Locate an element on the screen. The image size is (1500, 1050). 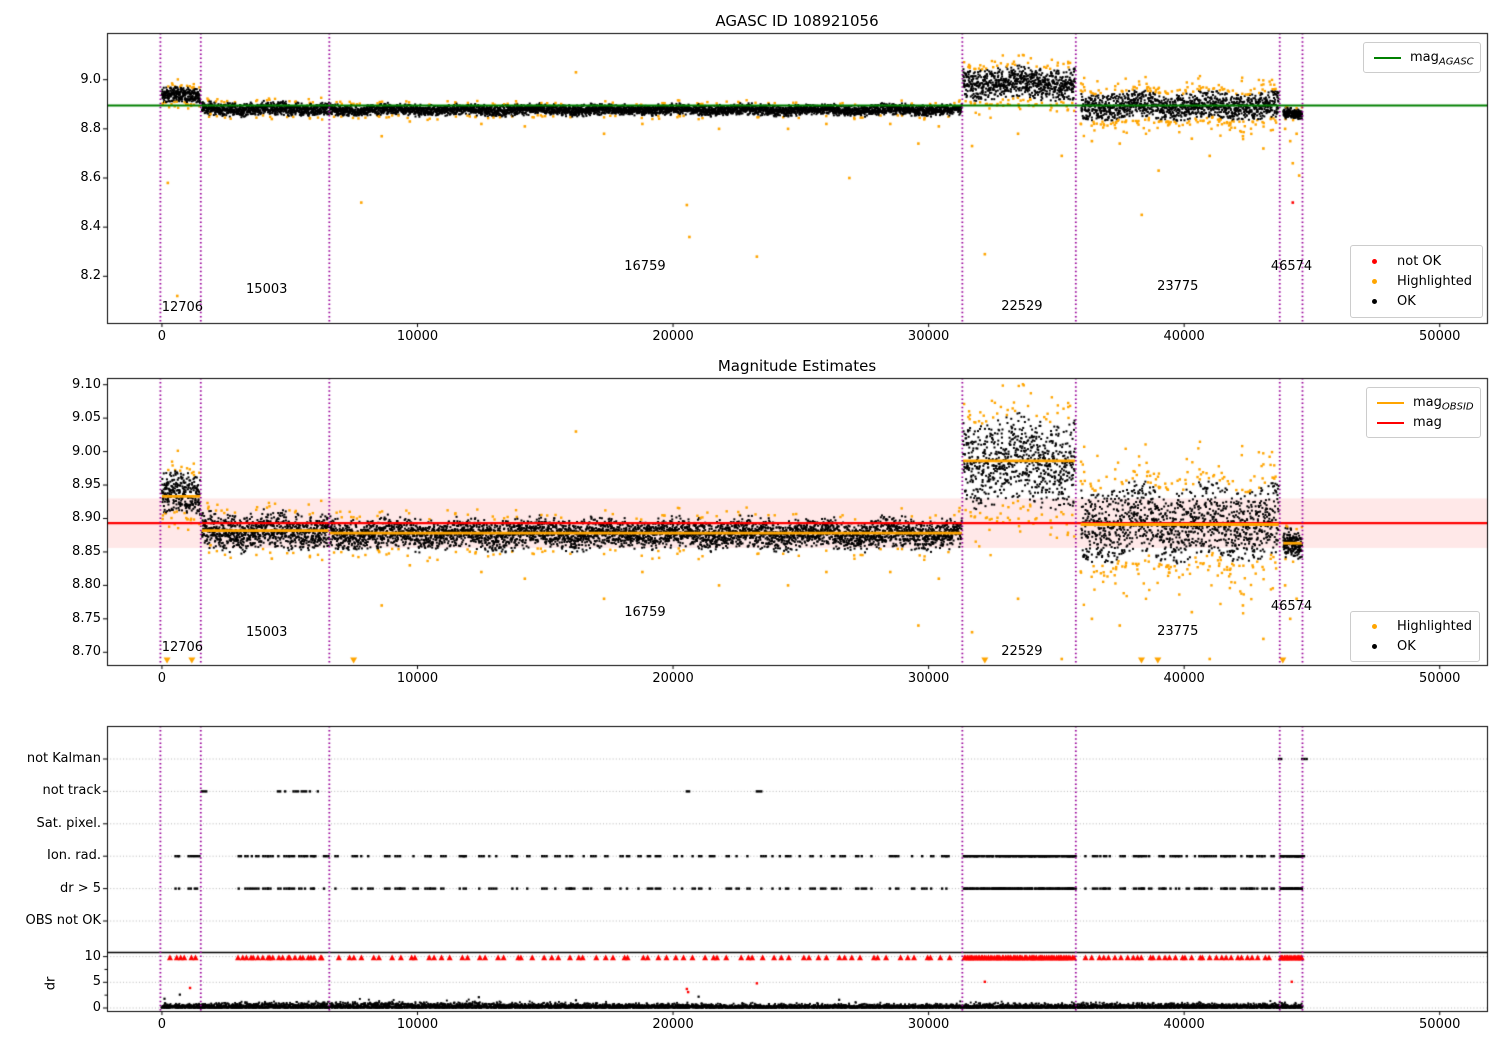
legend-mag-agasc: magAGASC is located at coordinates (1422, 57).